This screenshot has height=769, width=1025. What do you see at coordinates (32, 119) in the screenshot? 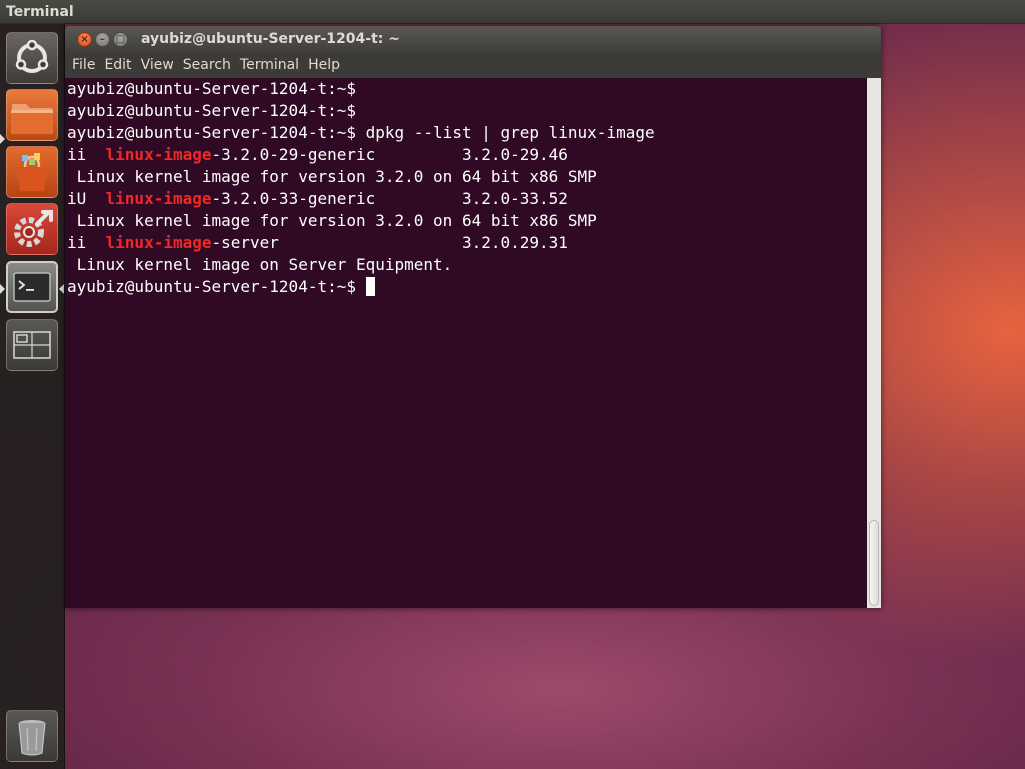
I see `folder-icon` at bounding box center [32, 119].